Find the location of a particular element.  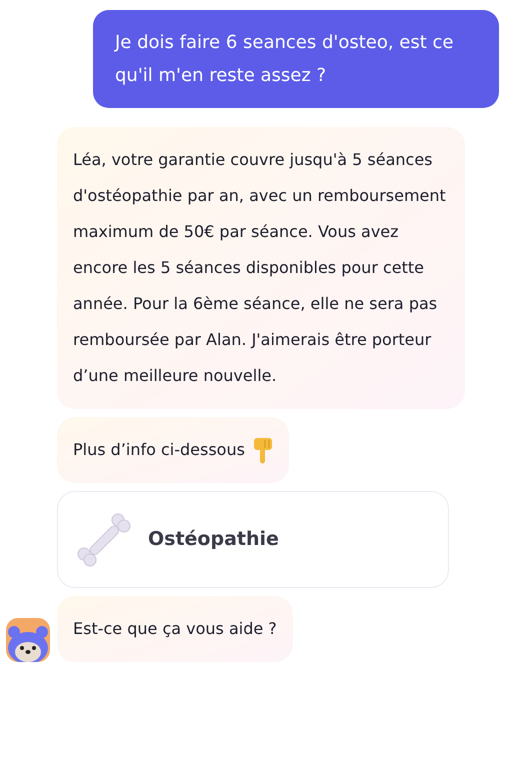

assistant-message: Plus d’info ci-dessous is located at coordinates (173, 450).